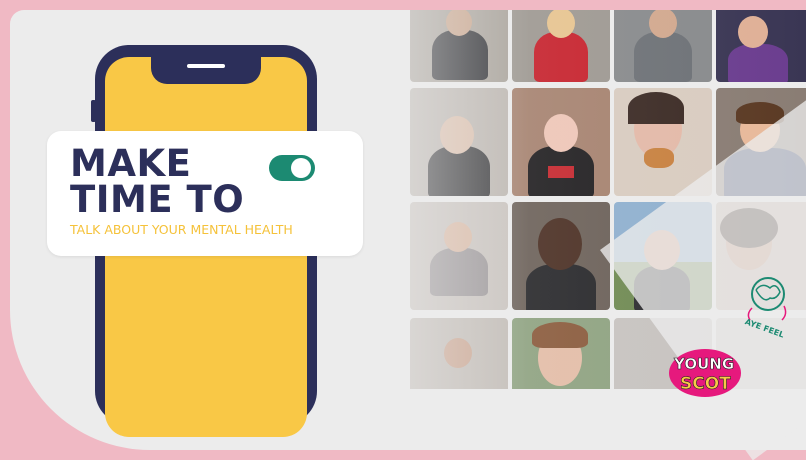 Image resolution: width=806 pixels, height=460 pixels. Describe the element at coordinates (181, 229) in the screenshot. I see `subtitle: TALK ABOUT YOUR MENTAL HEALTH` at that location.